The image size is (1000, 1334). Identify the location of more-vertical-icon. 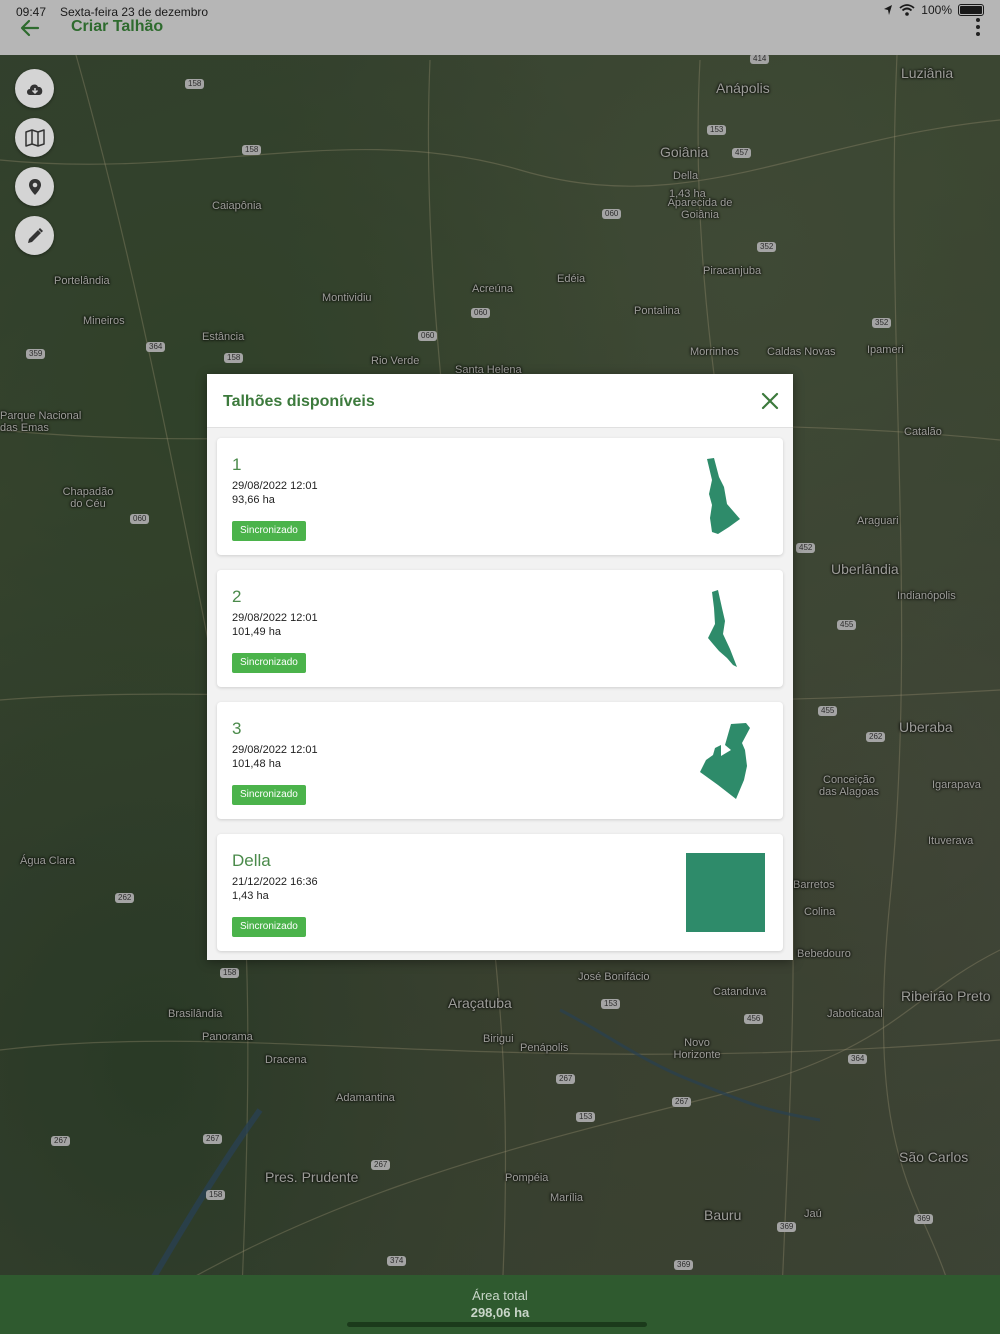
(978, 19).